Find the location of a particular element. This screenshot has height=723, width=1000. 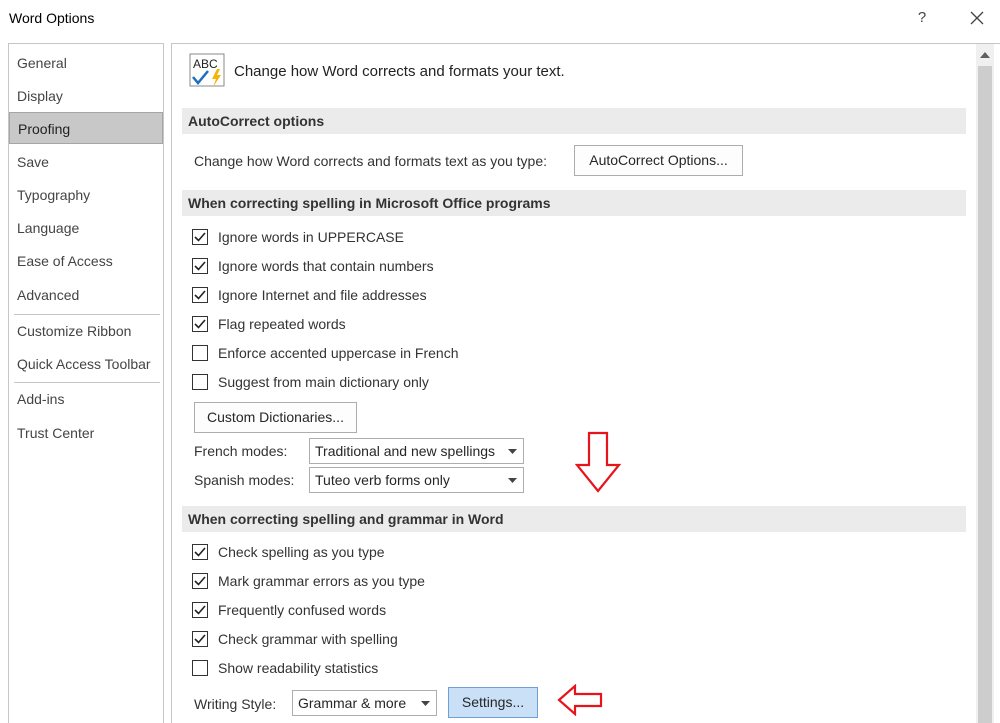

sidebar-item-save: Save is located at coordinates (86, 162).